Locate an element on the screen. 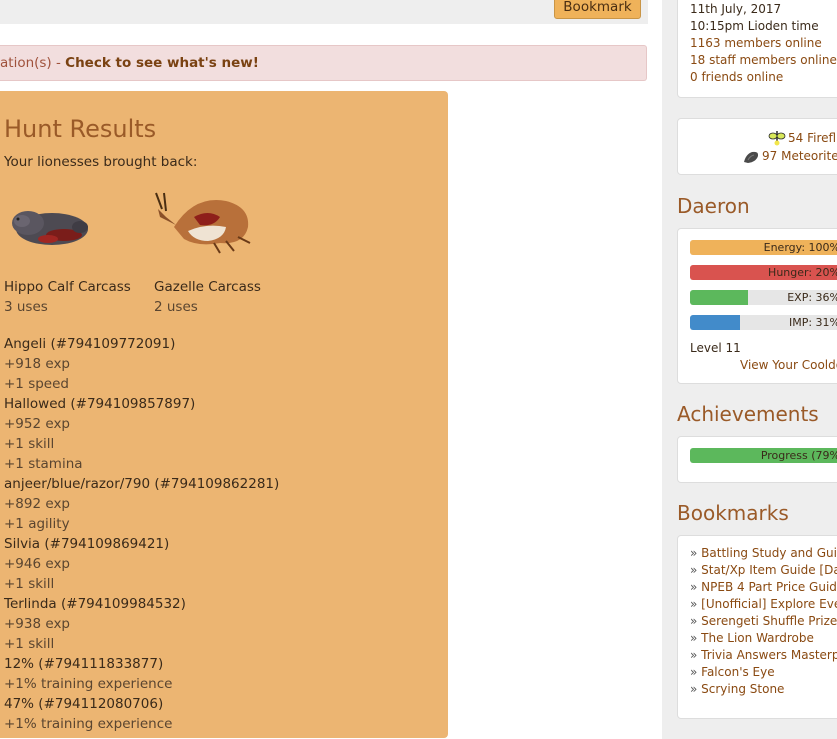  bookmark-link: » Stat/Xp Item Guide [Data is located at coordinates (763, 570).